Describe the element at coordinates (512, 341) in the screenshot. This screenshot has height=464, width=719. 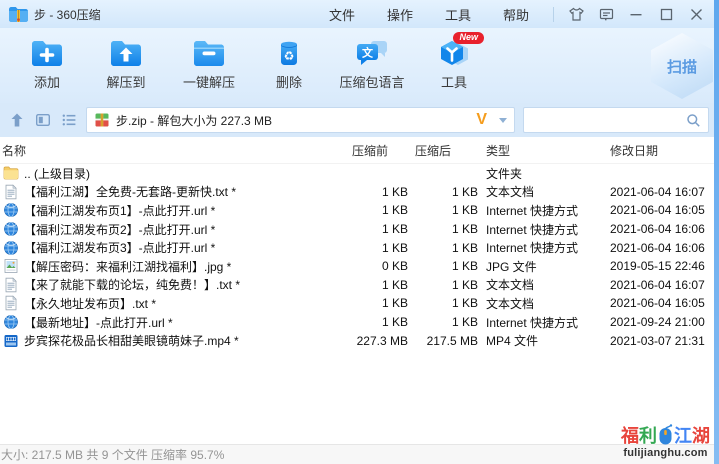
I see `file-type: MP4 文件` at that location.